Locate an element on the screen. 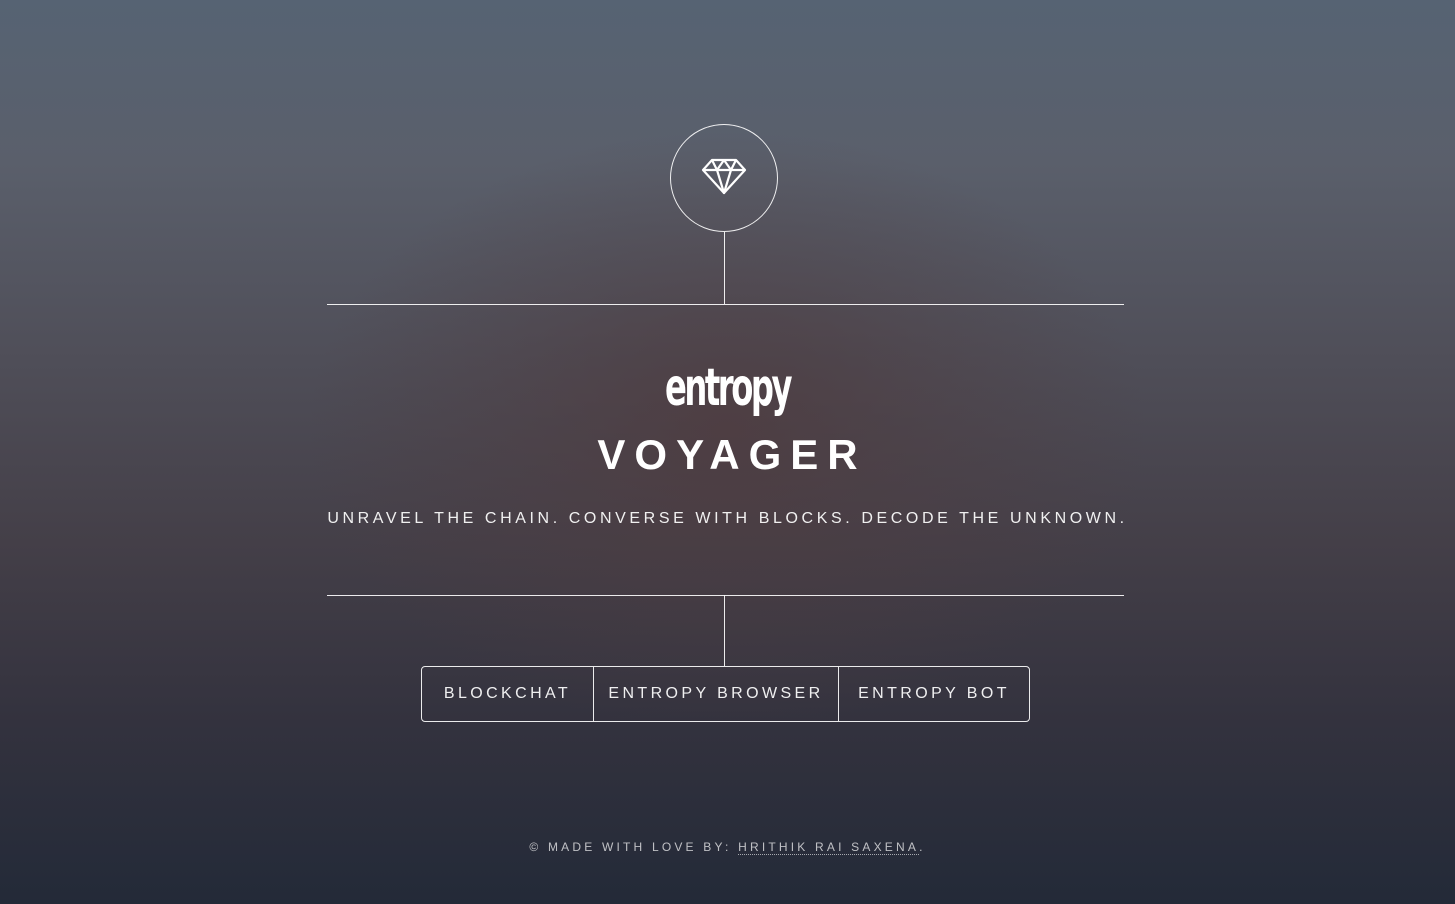  divider-bottom is located at coordinates (725, 595).